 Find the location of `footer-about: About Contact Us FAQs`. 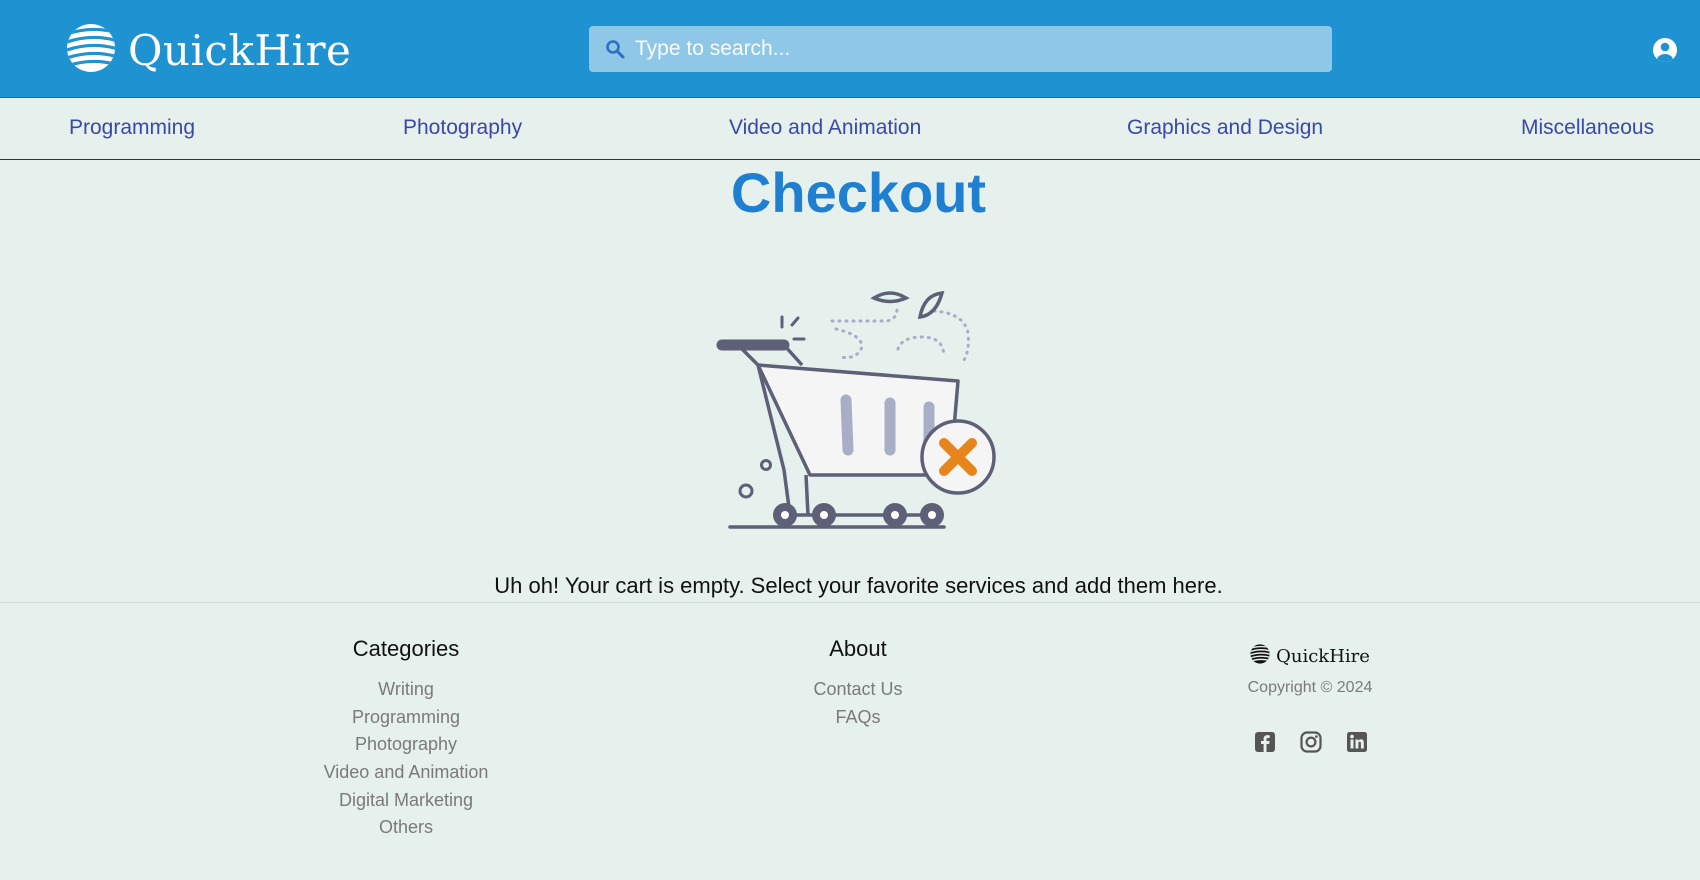

footer-about: About Contact Us FAQs is located at coordinates (858, 683).